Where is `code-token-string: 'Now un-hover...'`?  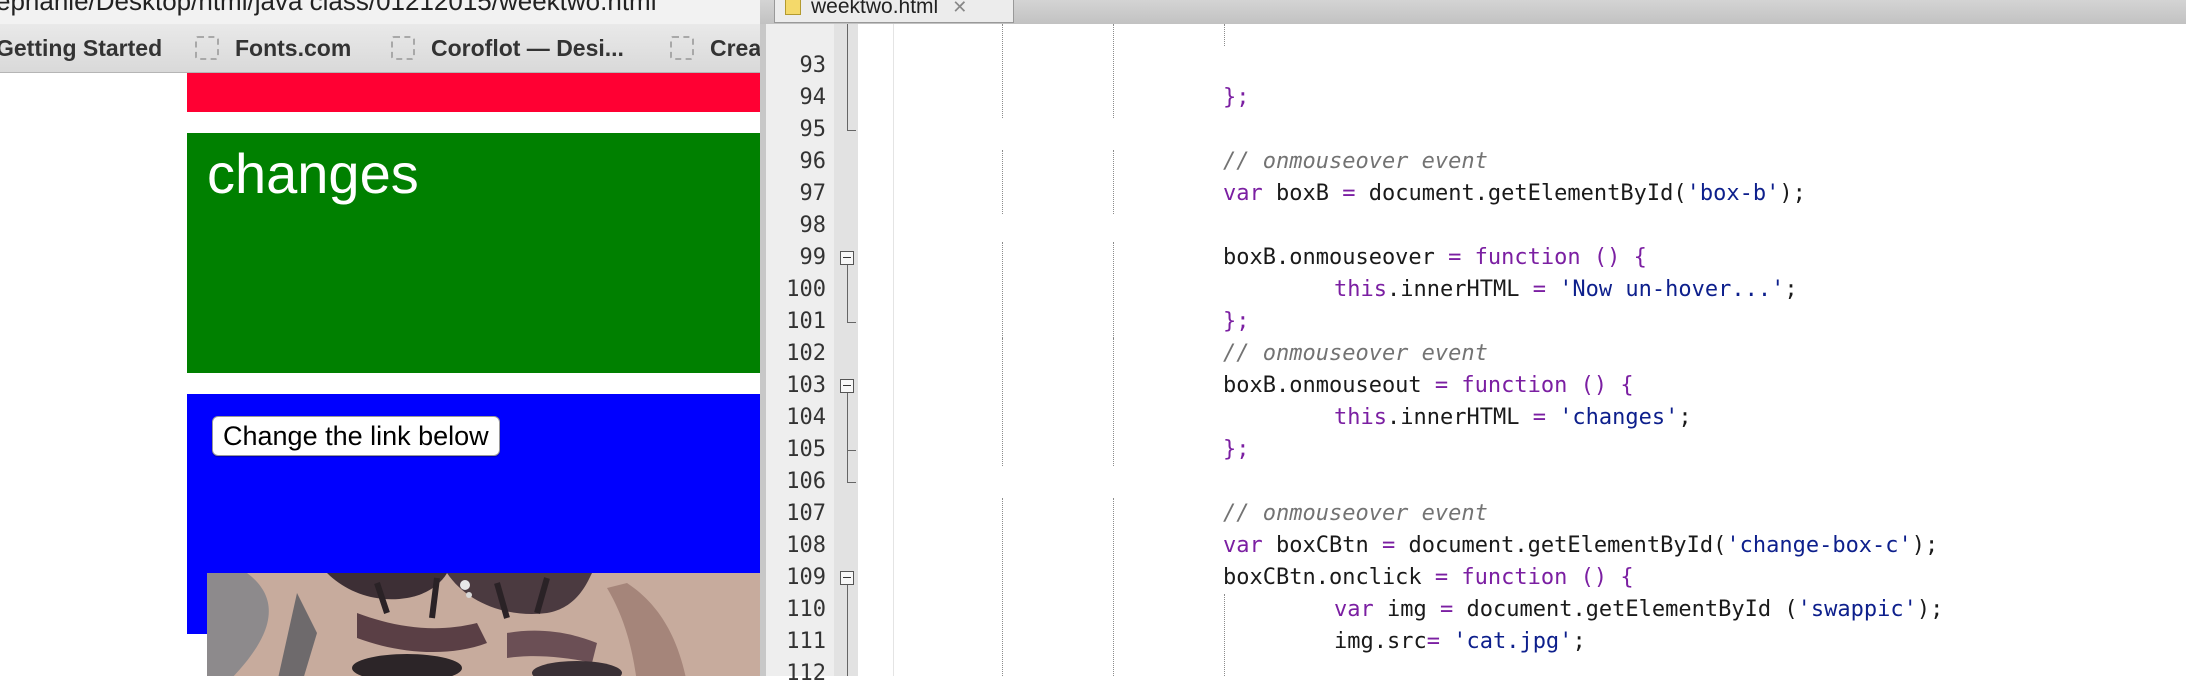
code-token-string: 'Now un-hover...' is located at coordinates (1672, 289).